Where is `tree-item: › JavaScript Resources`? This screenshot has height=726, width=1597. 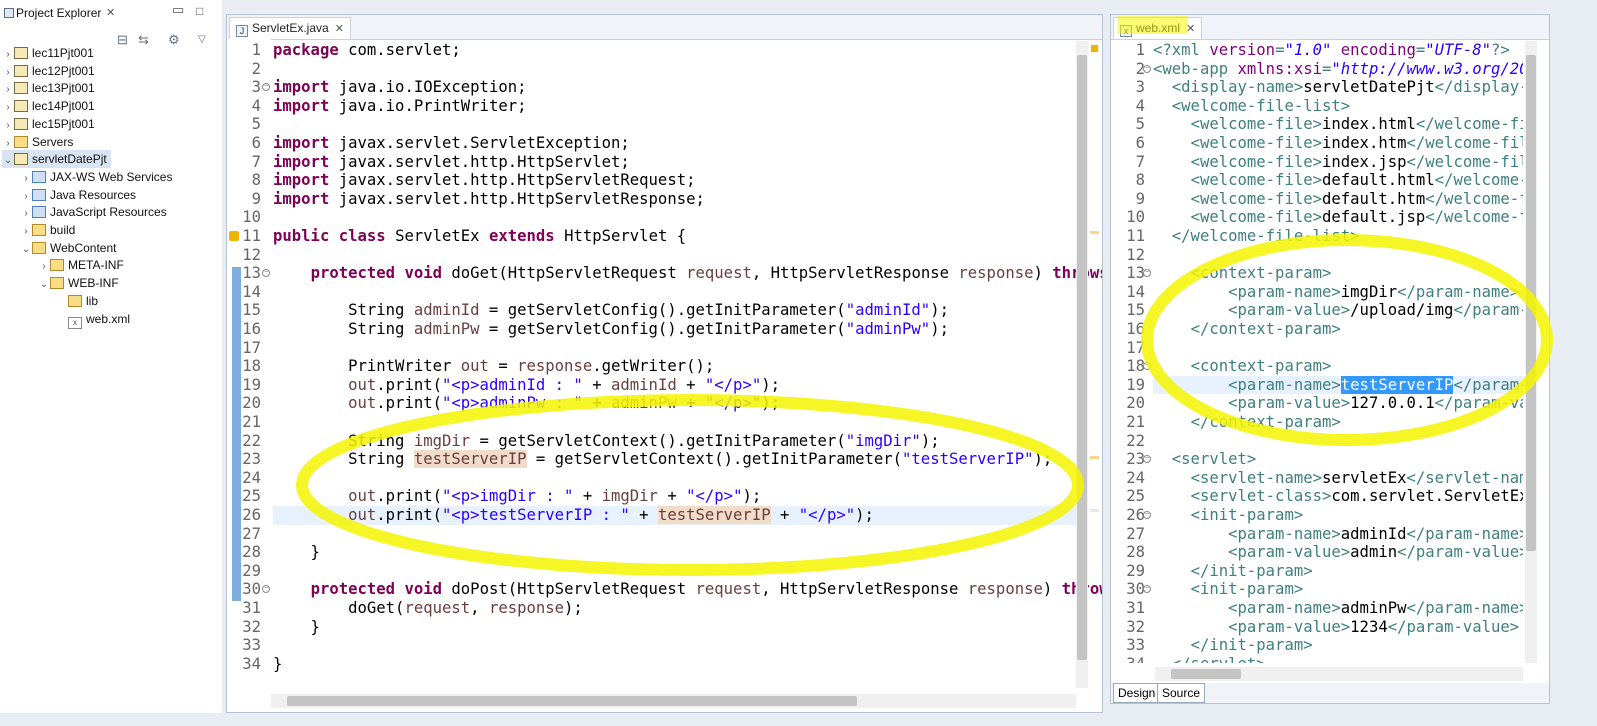
tree-item: › JavaScript Resources is located at coordinates (93, 212).